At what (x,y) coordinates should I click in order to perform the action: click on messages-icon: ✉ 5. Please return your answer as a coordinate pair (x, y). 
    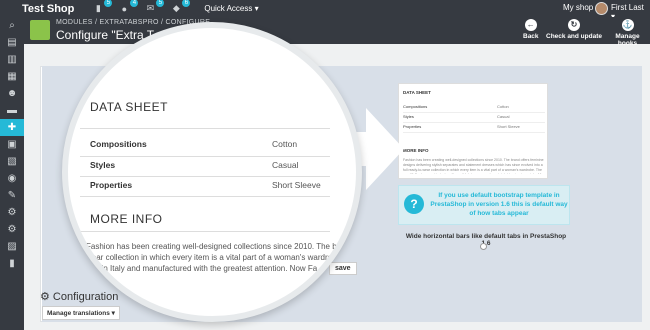
    Looking at the image, I should click on (154, 7).